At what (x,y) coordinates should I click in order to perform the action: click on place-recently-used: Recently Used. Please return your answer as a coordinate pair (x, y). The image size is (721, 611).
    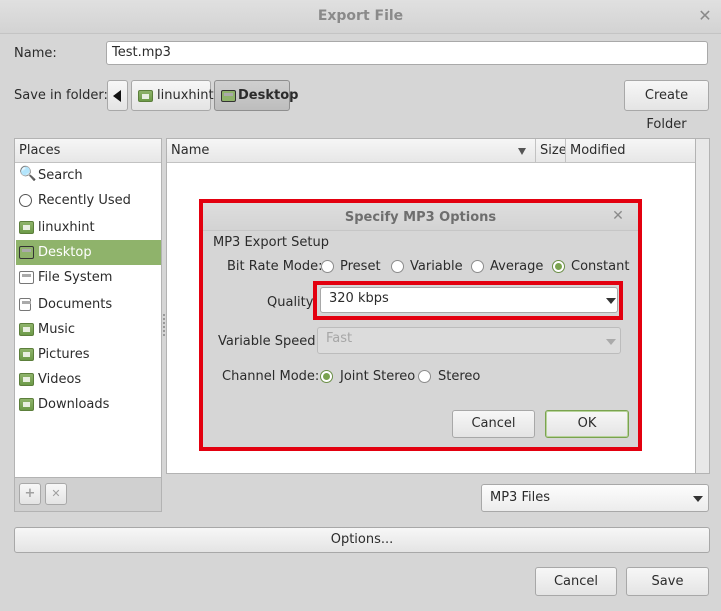
    Looking at the image, I should click on (88, 200).